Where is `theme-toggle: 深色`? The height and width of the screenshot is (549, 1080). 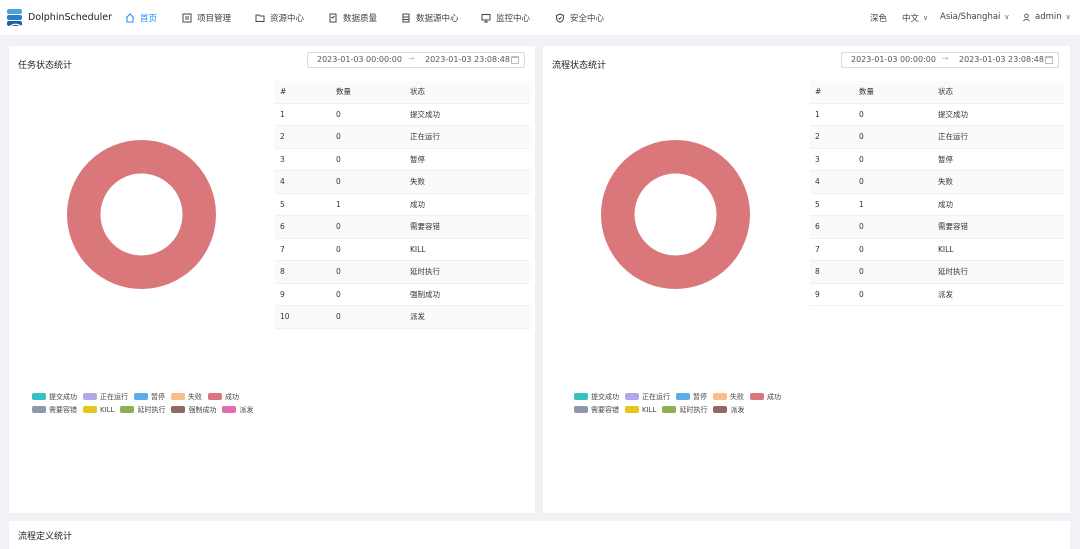 theme-toggle: 深色 is located at coordinates (878, 18).